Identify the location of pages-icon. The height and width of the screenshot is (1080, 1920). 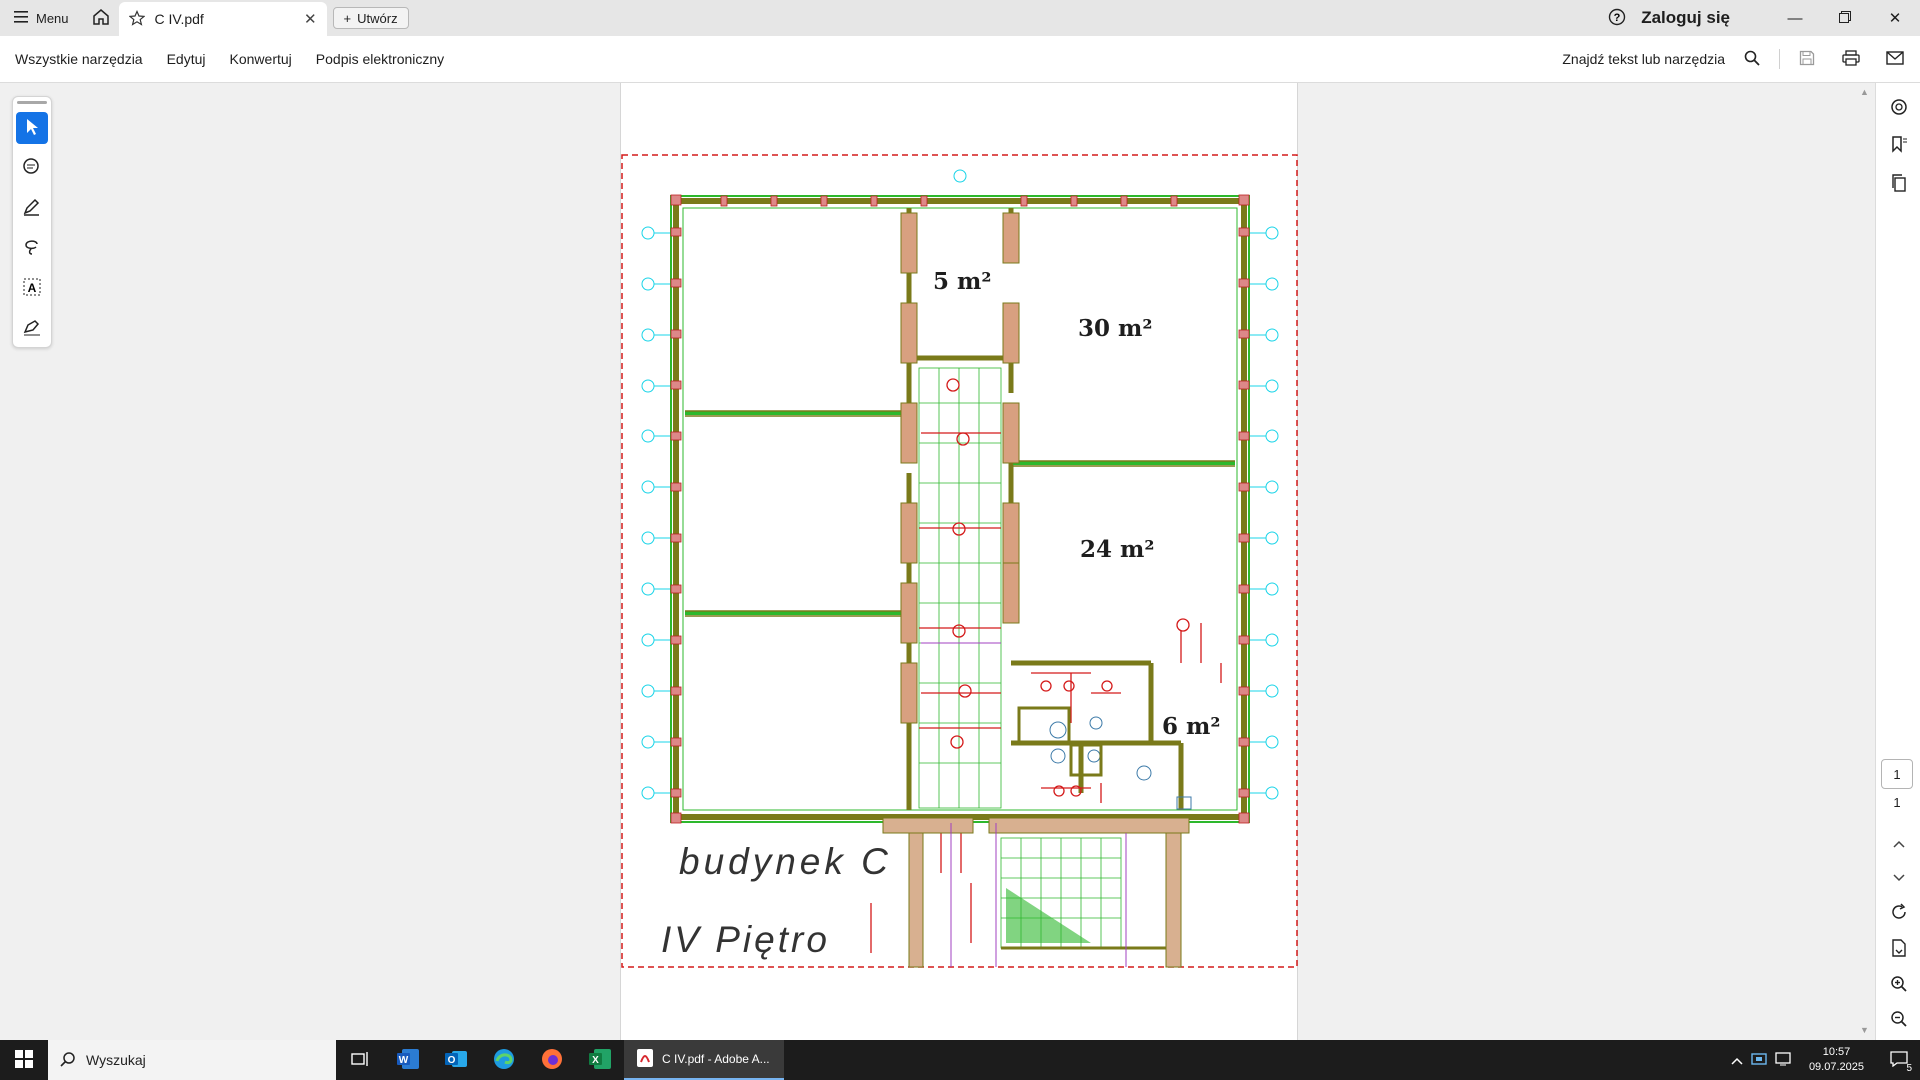
(1899, 184).